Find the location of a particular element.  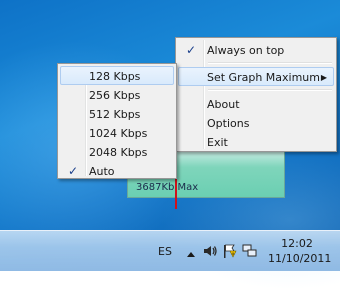

menu-item-label: Auto is located at coordinates (102, 171).